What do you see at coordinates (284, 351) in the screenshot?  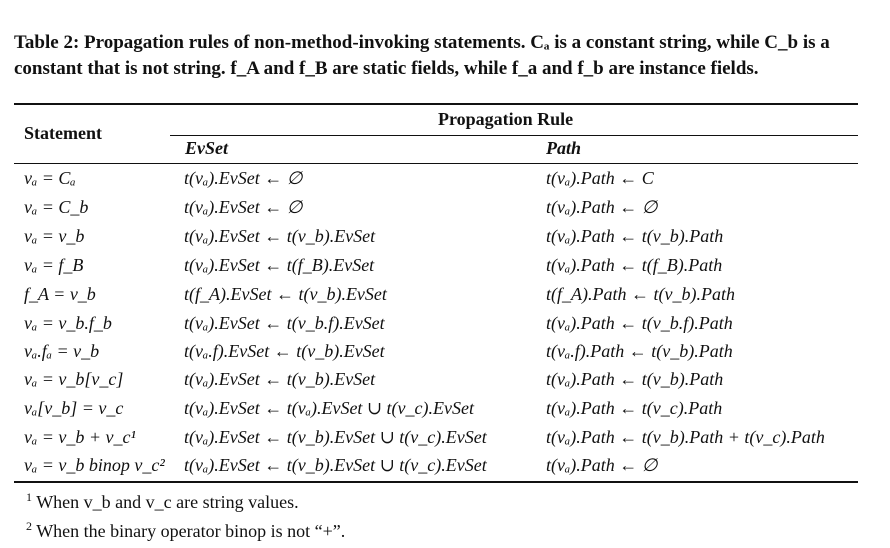 I see `evset-cell: t(vₐ.f).EvSet ← t(v_b).EvSet` at bounding box center [284, 351].